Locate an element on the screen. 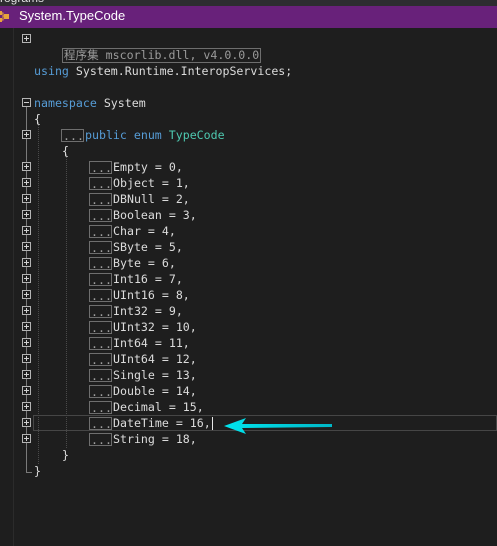 The width and height of the screenshot is (497, 546). using-keyword: using is located at coordinates (51, 71).